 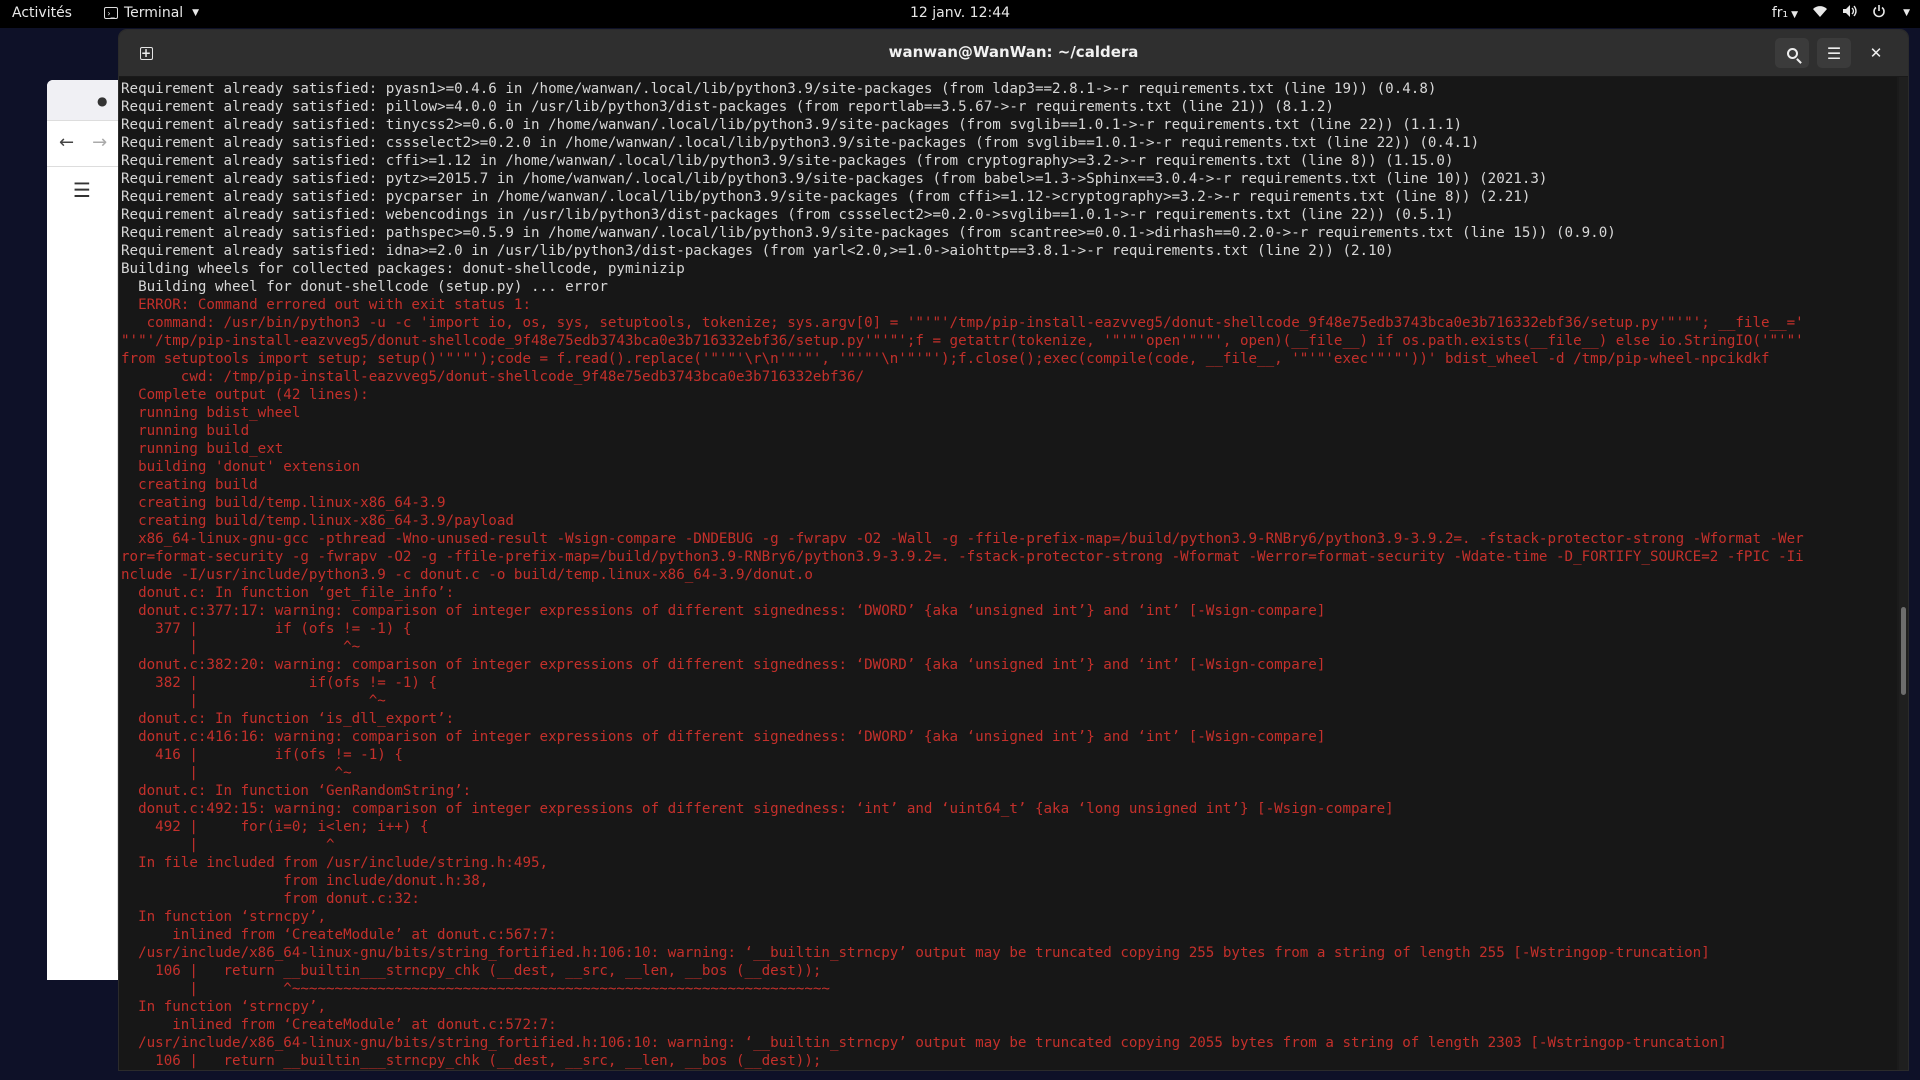 I want to click on volume-icon, so click(x=1850, y=13).